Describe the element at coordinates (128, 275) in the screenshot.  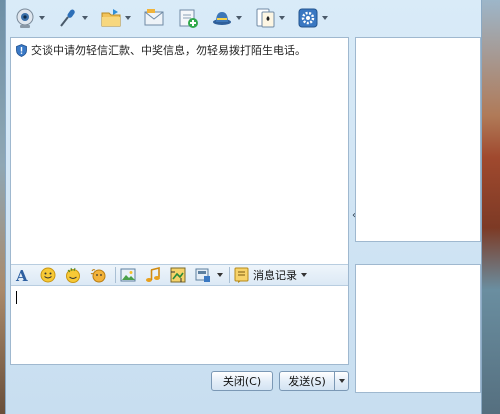
I see `image-icon` at that location.